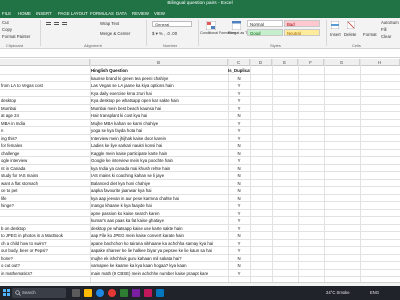 The width and height of the screenshot is (400, 300). What do you see at coordinates (159, 184) in the screenshot?
I see `cell-b: Balanced diet kya honi chahiye` at bounding box center [159, 184].